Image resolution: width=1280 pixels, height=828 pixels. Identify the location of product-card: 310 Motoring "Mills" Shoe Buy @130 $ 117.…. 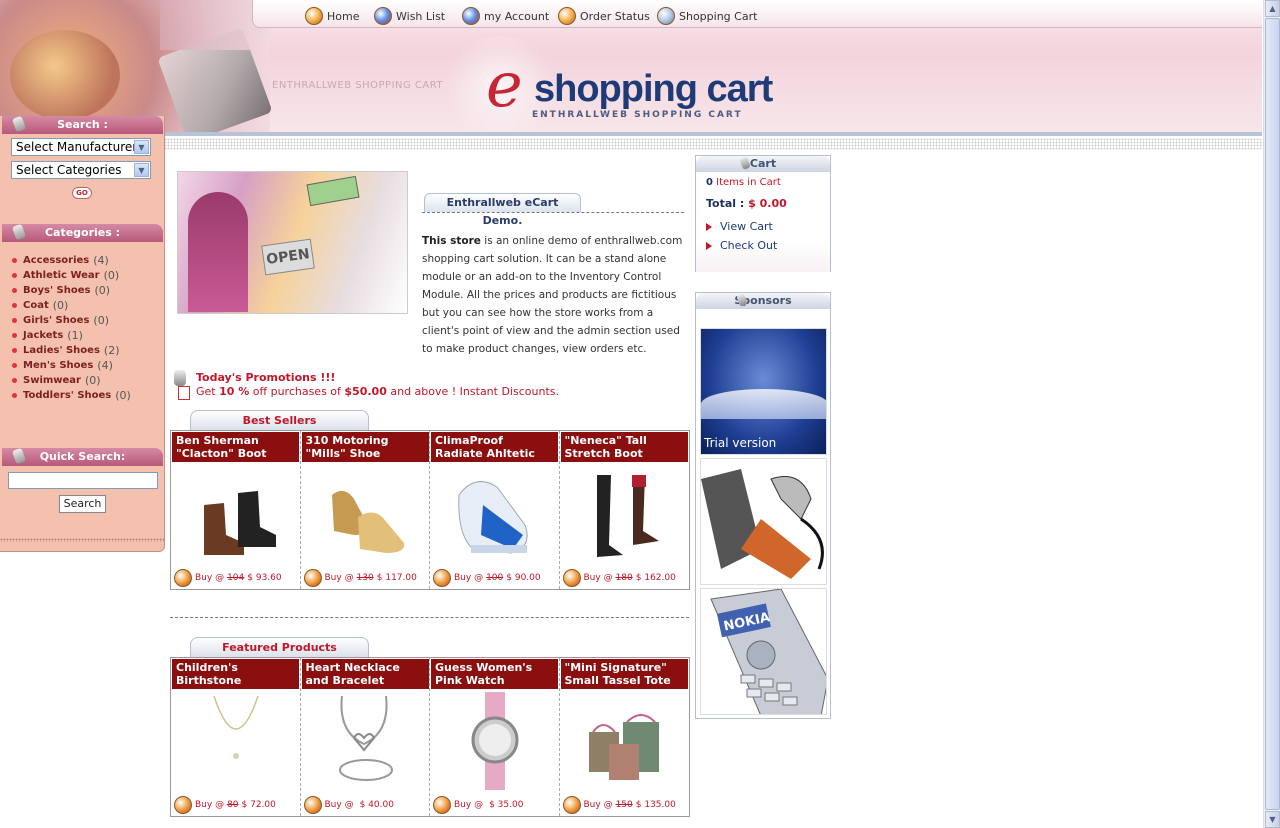
(365, 510).